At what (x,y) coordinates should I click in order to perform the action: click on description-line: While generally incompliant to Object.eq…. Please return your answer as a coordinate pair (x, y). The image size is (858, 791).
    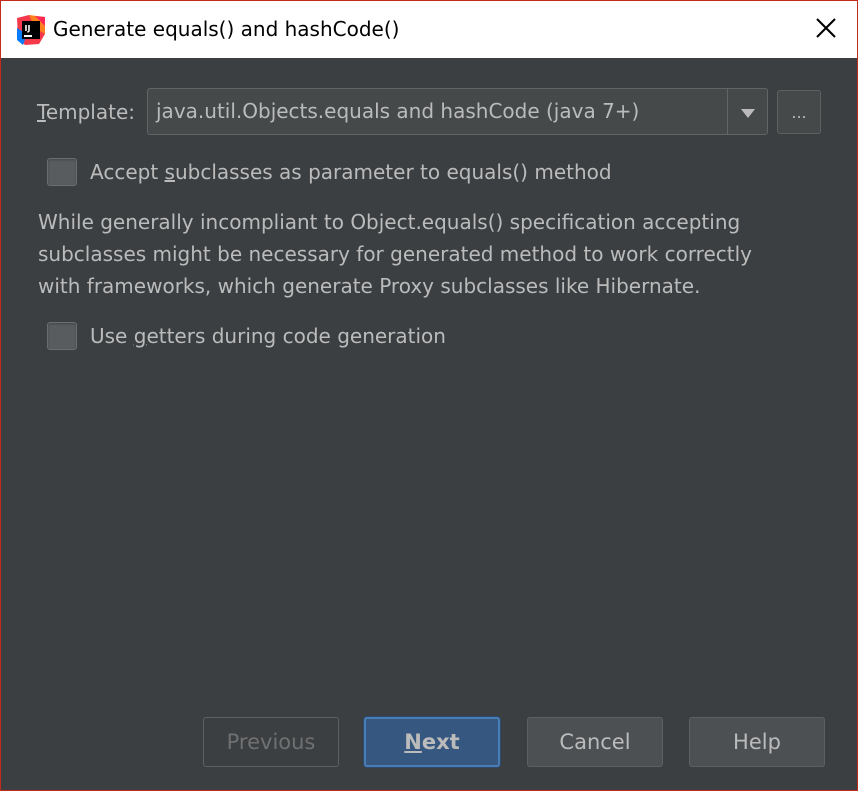
    Looking at the image, I should click on (389, 222).